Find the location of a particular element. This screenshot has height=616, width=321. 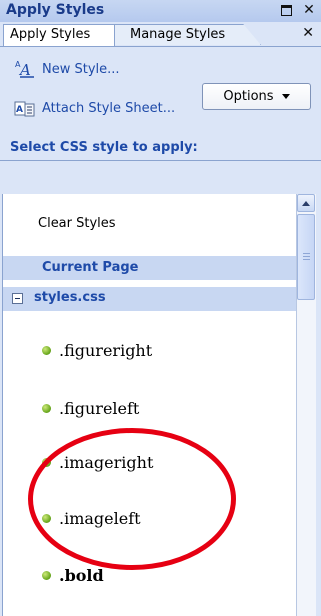

tab-strip: Apply Styles Manage Styles is located at coordinates (160, 34).